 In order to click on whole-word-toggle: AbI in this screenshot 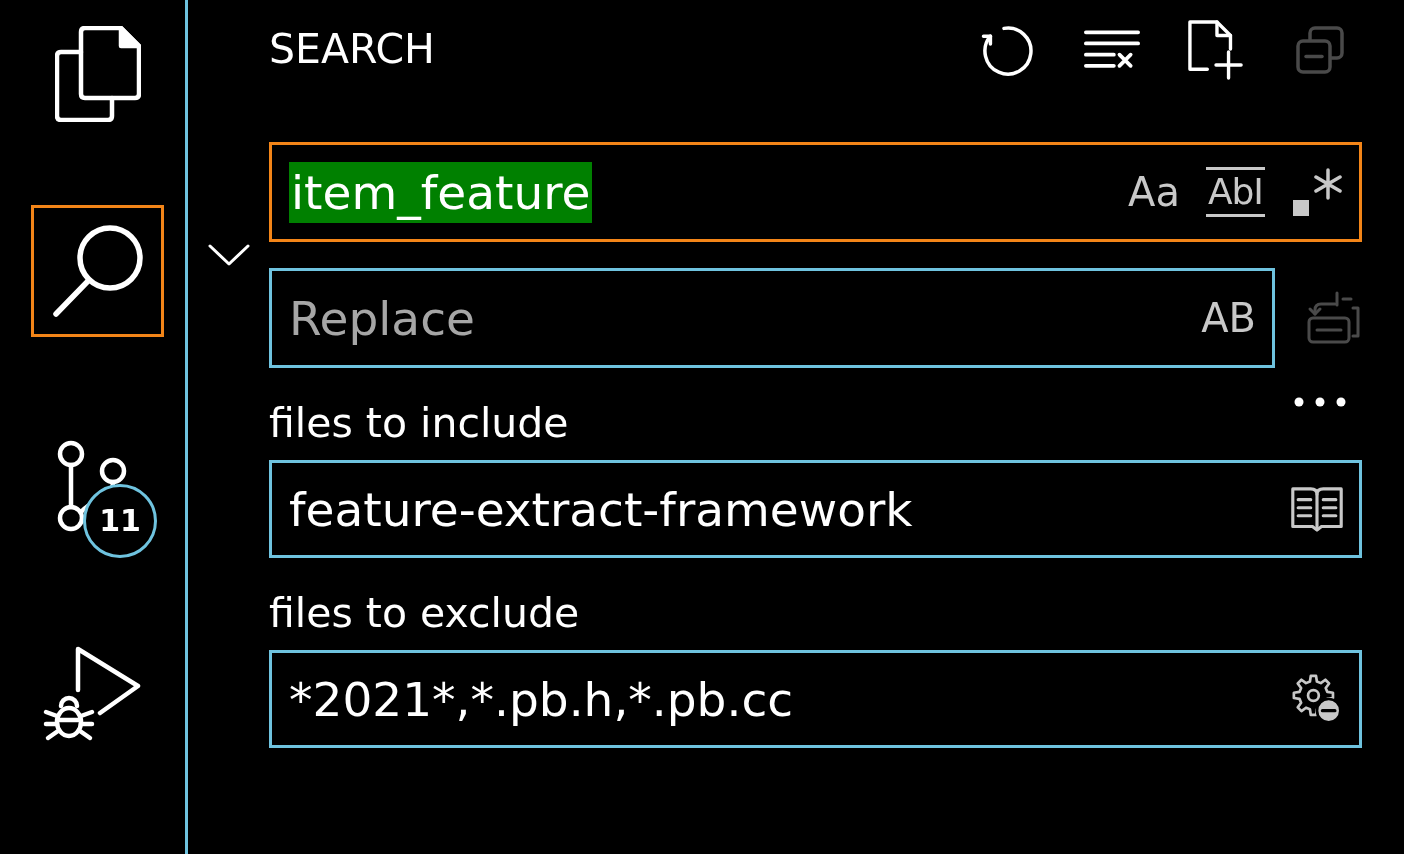, I will do `click(1235, 192)`.